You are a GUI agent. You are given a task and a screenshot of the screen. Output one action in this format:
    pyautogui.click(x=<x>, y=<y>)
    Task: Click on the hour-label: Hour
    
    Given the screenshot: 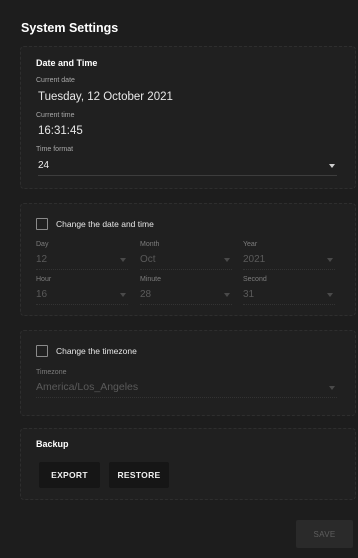 What is the action you would take?
    pyautogui.click(x=44, y=279)
    